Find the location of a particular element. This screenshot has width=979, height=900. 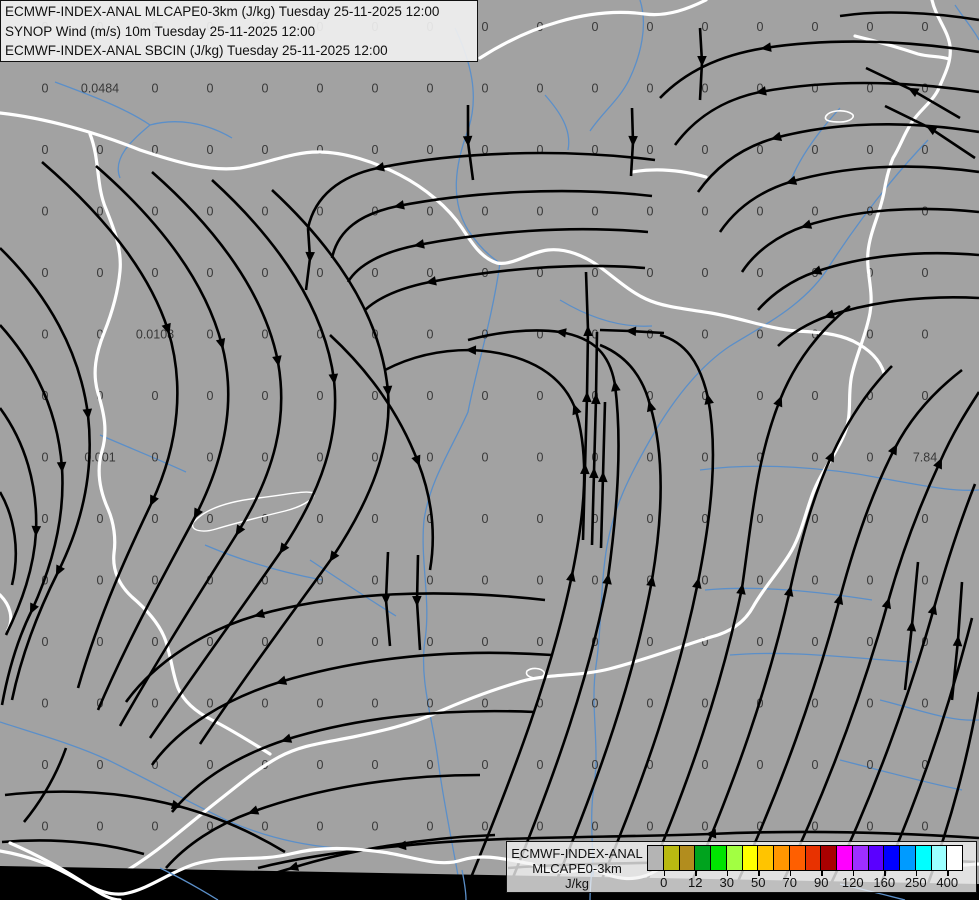

legend-tick-label: 160 is located at coordinates (884, 882).